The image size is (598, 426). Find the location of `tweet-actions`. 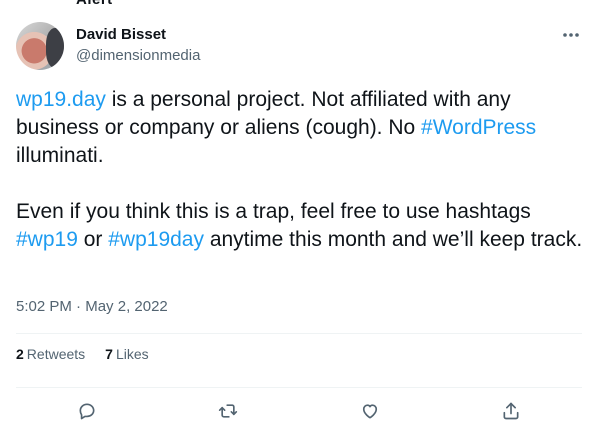

tweet-actions is located at coordinates (299, 411).